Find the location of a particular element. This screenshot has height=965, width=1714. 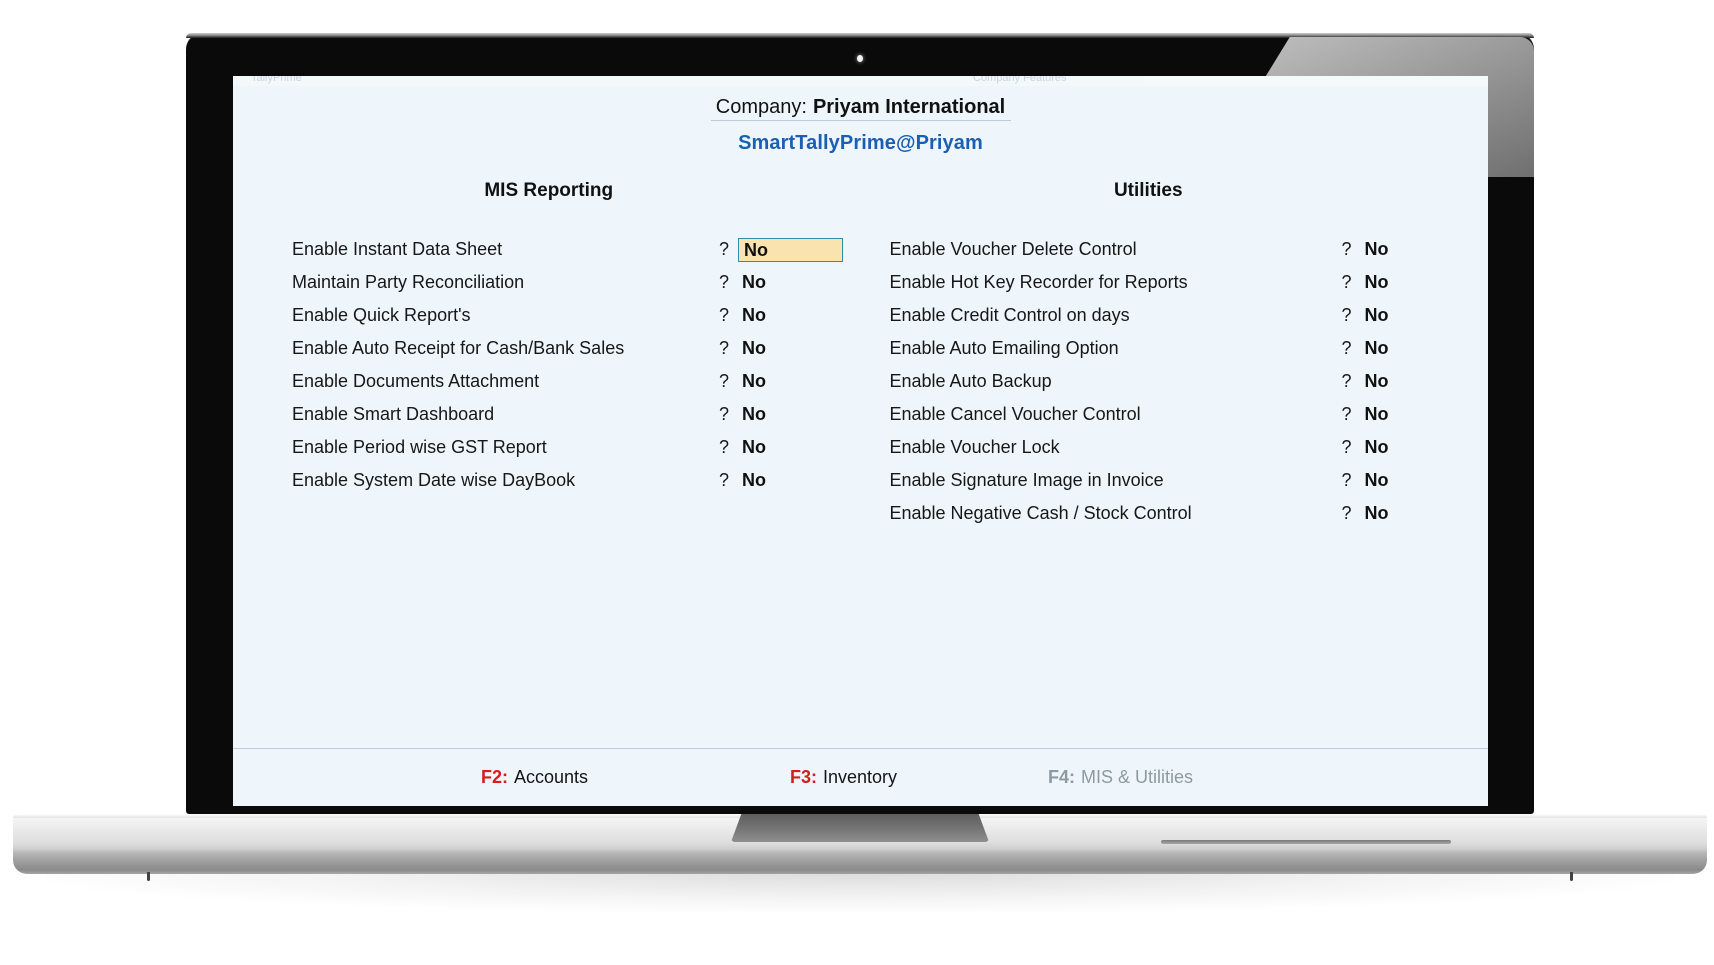

option-row: Enable Quick Report's? No is located at coordinates (559, 315).